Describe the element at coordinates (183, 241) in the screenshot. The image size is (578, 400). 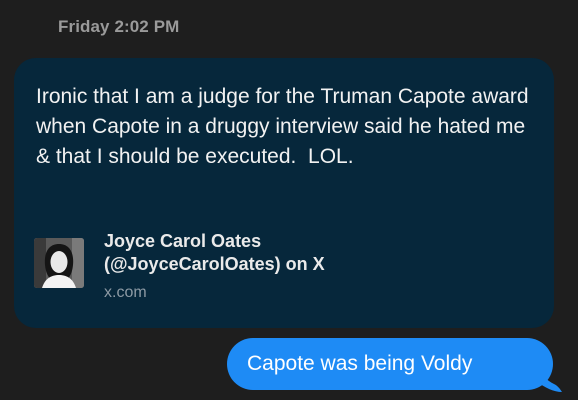
I see `link-preview-title-line1: Joyce Carol Oates` at that location.